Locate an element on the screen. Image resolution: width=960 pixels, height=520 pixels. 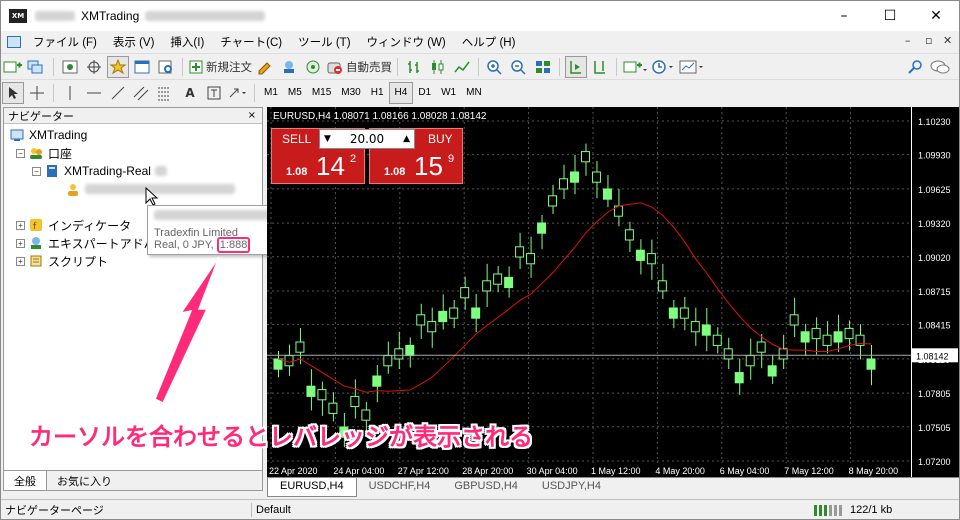
lot-decrease-icon: ▼ is located at coordinates (327, 139).